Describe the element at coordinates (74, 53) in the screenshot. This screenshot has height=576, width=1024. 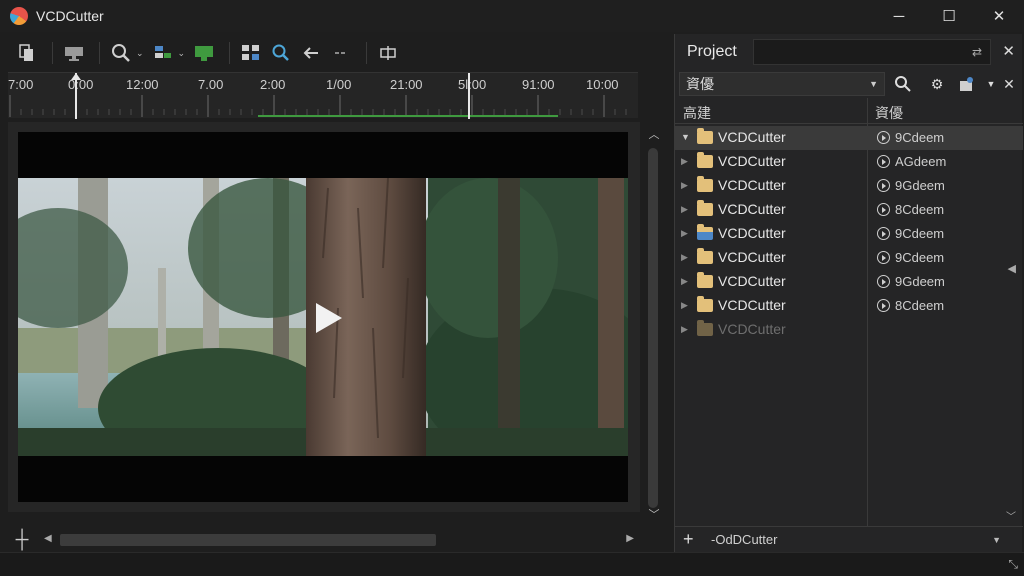
I see `monitor-icon` at that location.